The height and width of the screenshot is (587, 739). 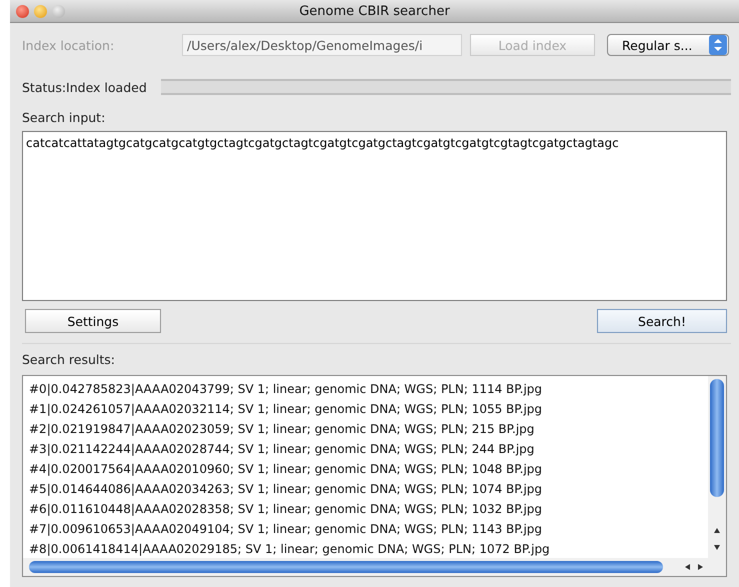 What do you see at coordinates (281, 429) in the screenshot?
I see `result-item: #2|0.021919847|AAAA02023059; SV 1; linear; genomic DNA; WGS; PLN; 215 BP.jpg` at bounding box center [281, 429].